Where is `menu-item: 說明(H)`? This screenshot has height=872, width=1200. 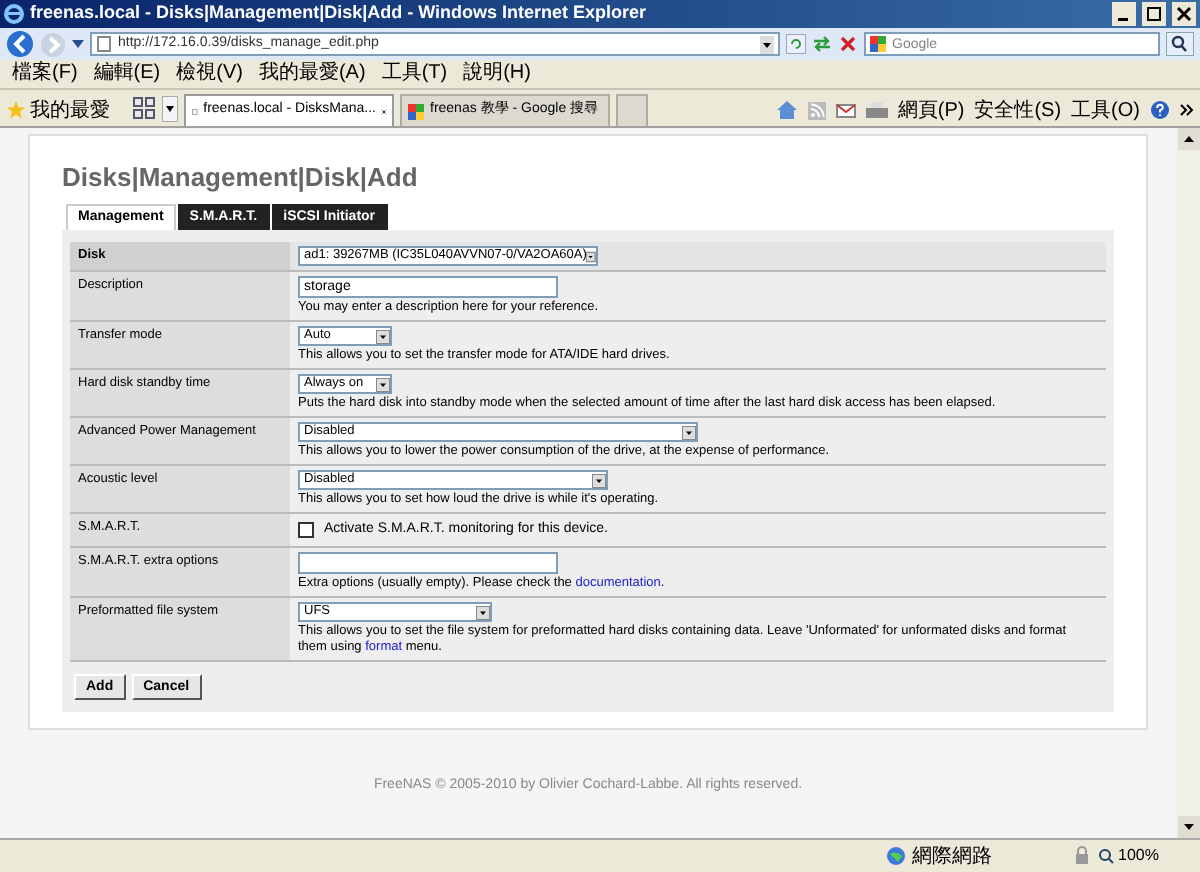 menu-item: 說明(H) is located at coordinates (497, 74).